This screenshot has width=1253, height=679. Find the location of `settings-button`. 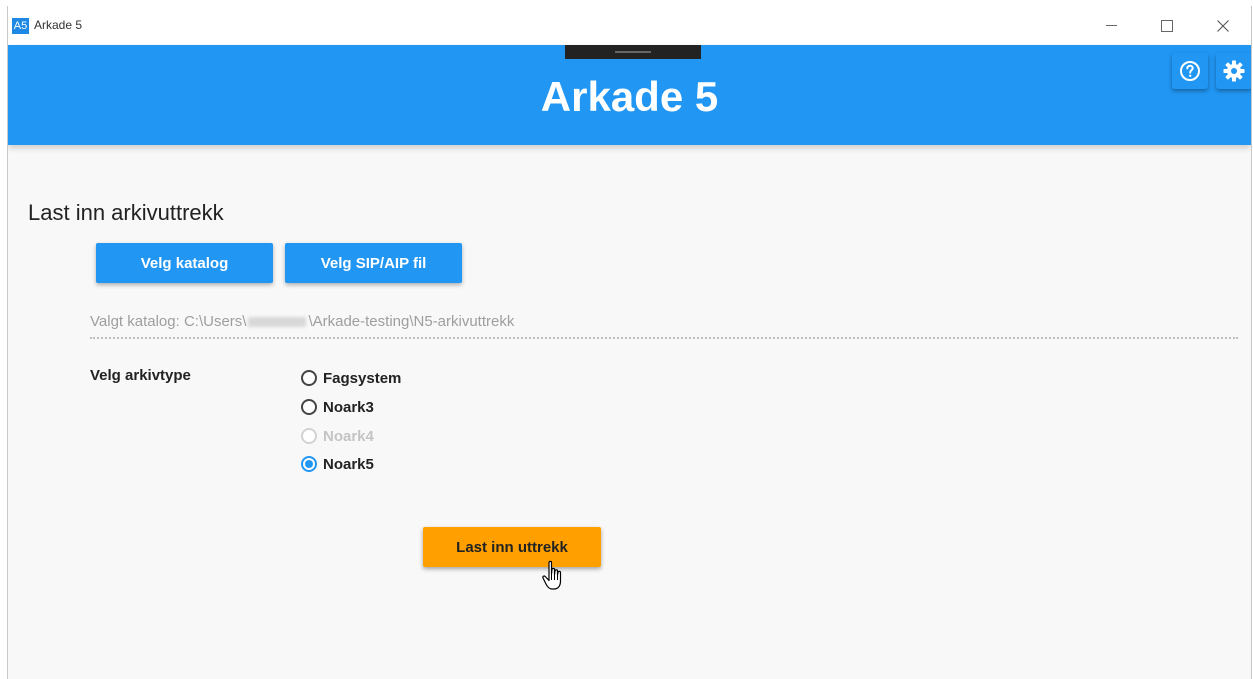

settings-button is located at coordinates (1233, 71).